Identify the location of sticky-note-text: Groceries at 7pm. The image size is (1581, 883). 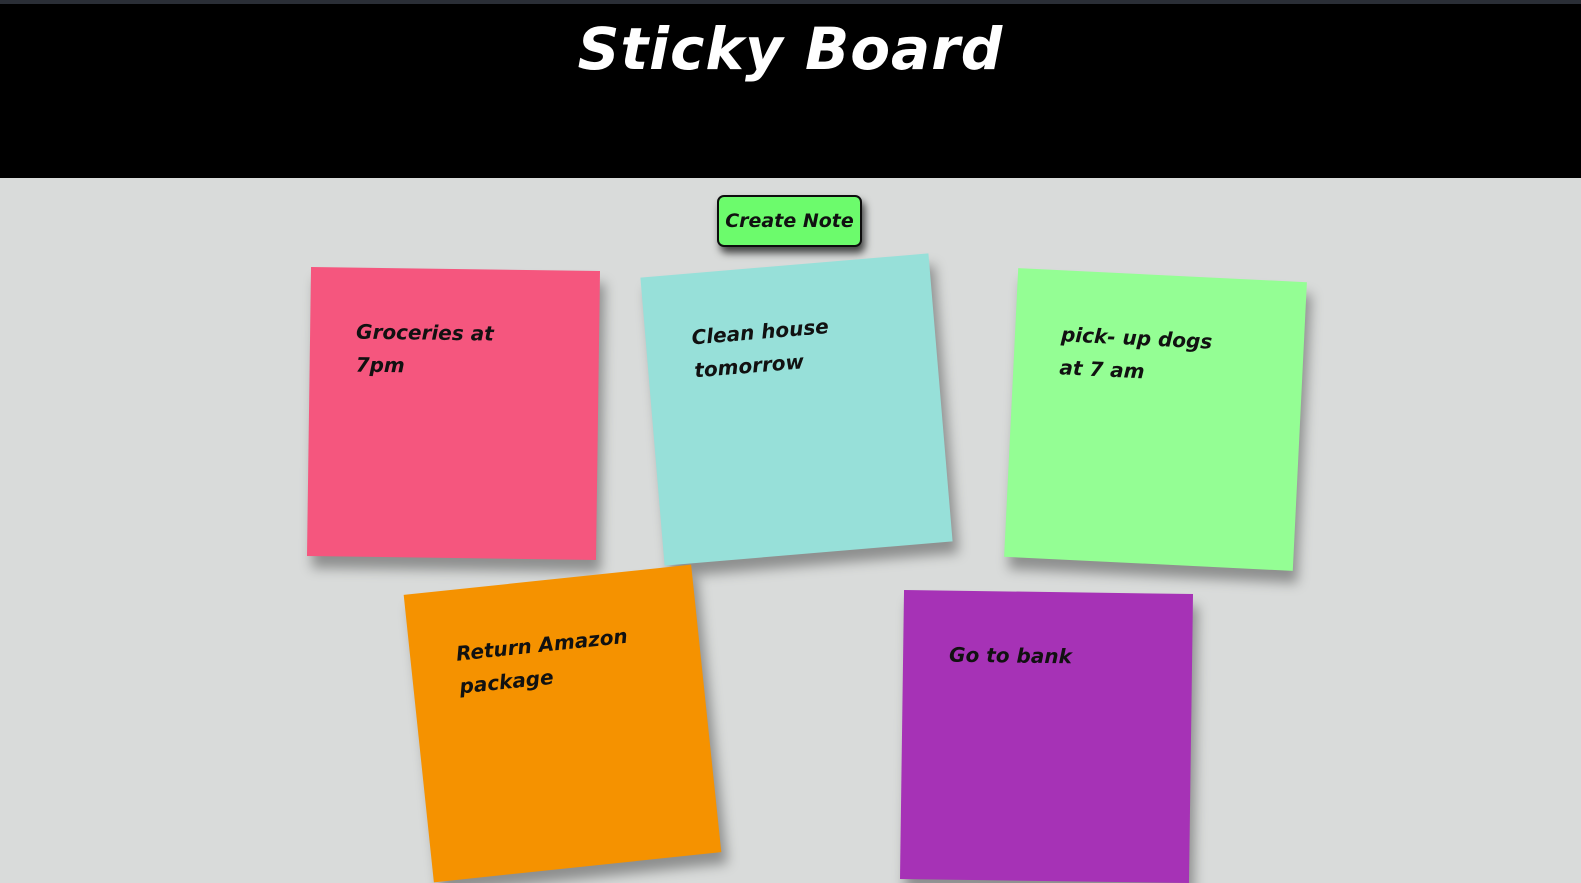
(445, 350).